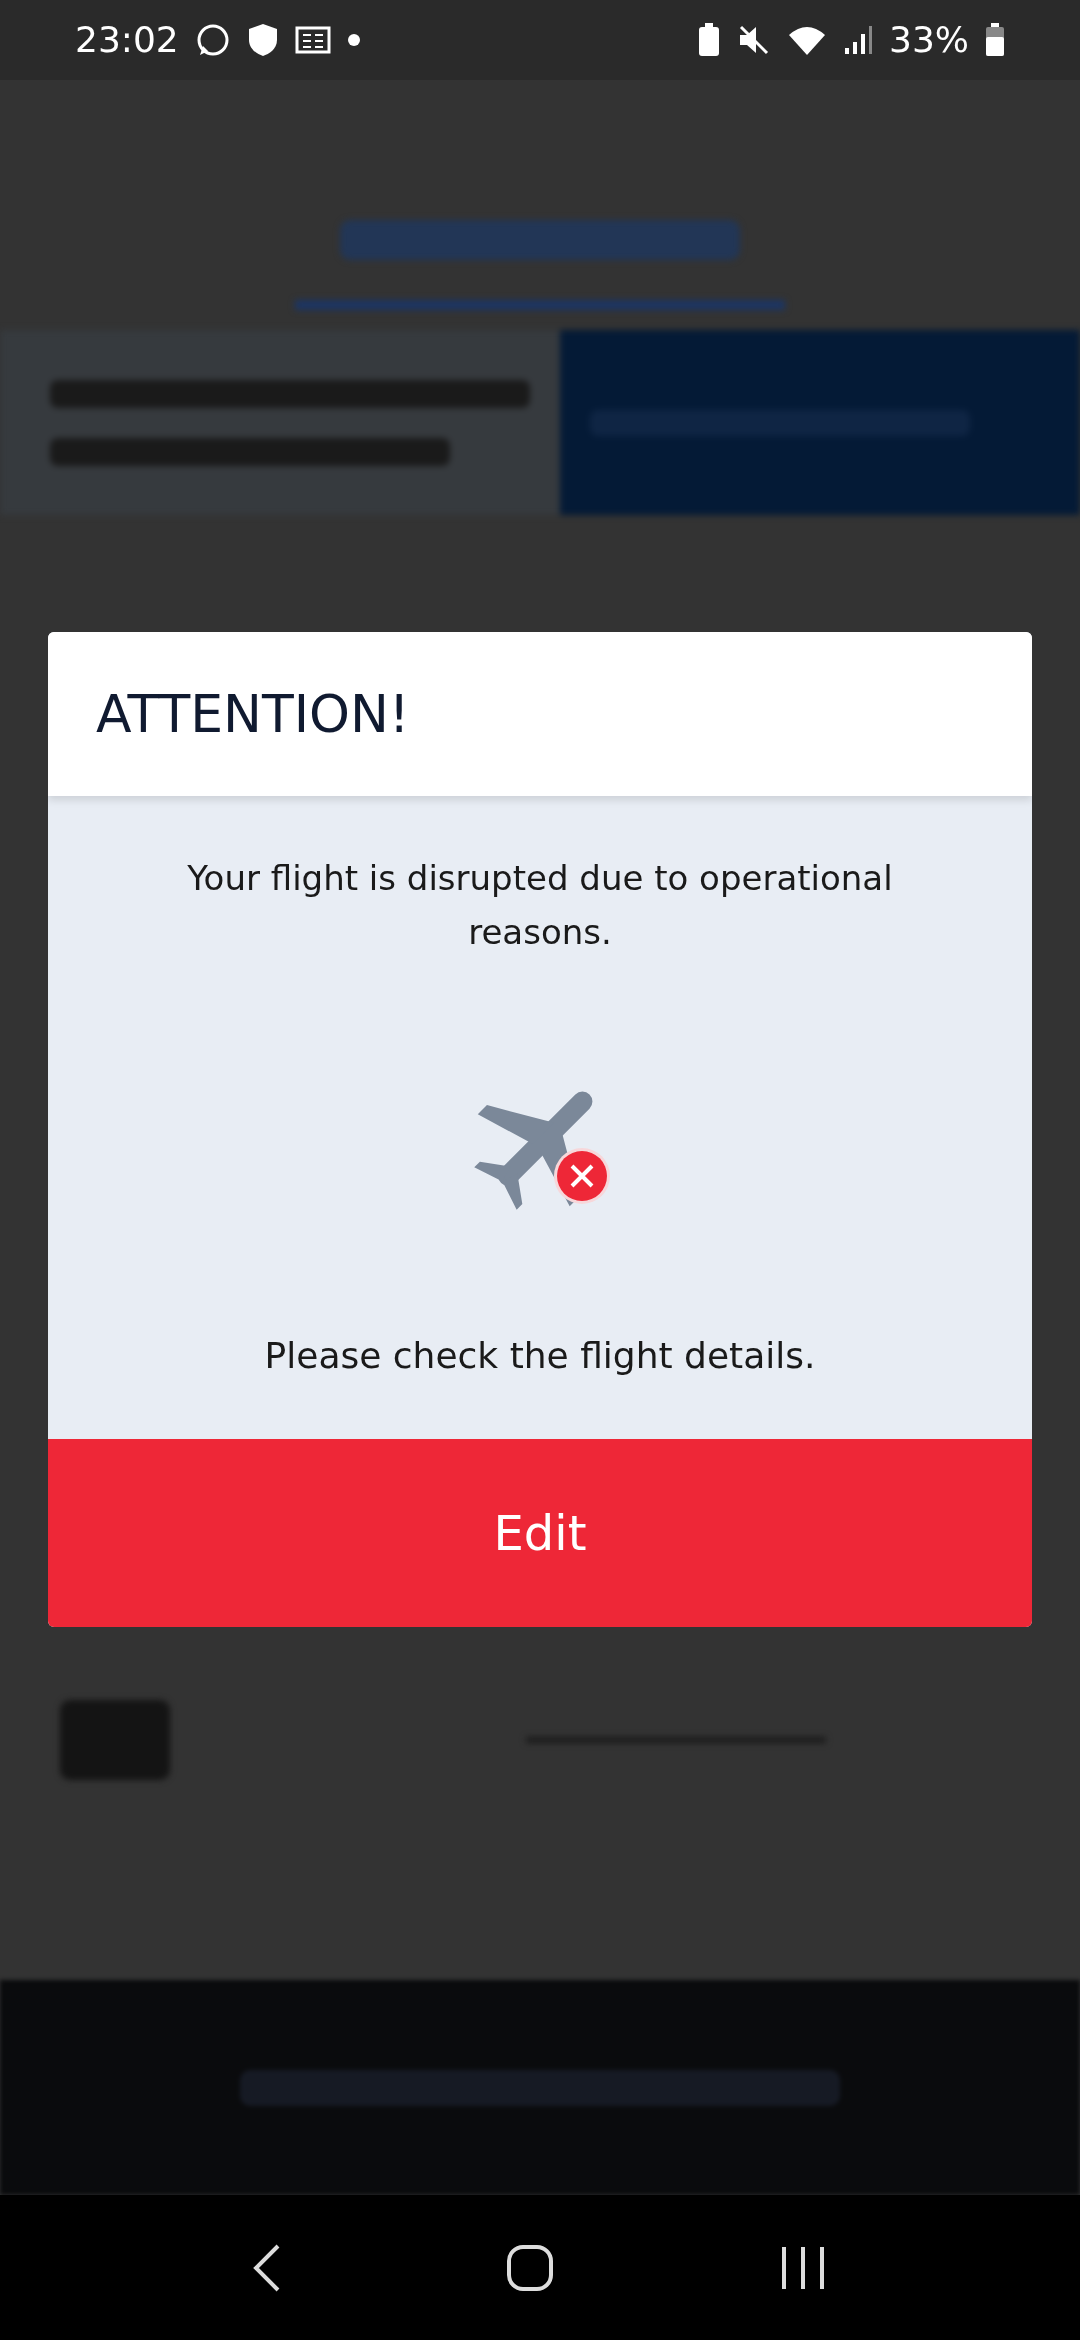  Describe the element at coordinates (929, 40) in the screenshot. I see `battery-percent: 33%` at that location.